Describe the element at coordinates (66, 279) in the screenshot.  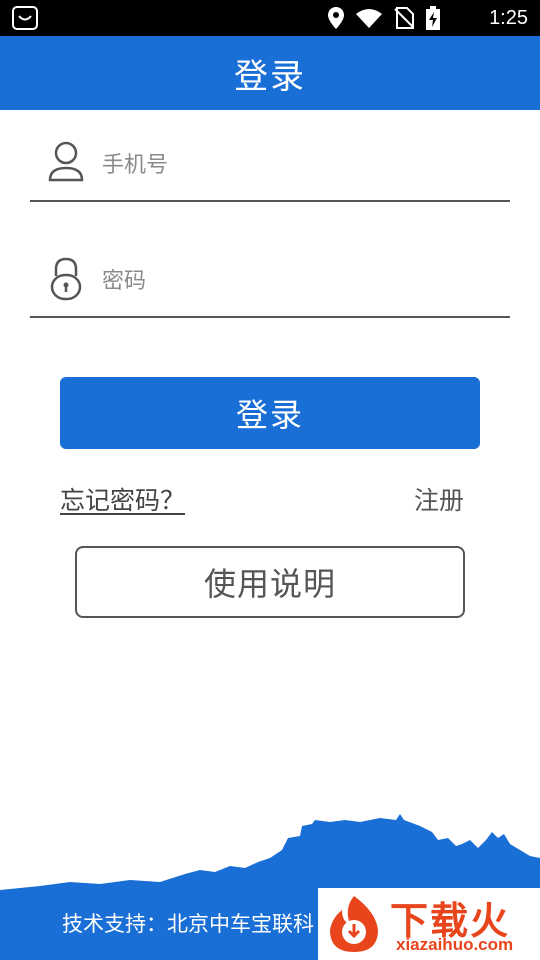
I see `lock-icon` at that location.